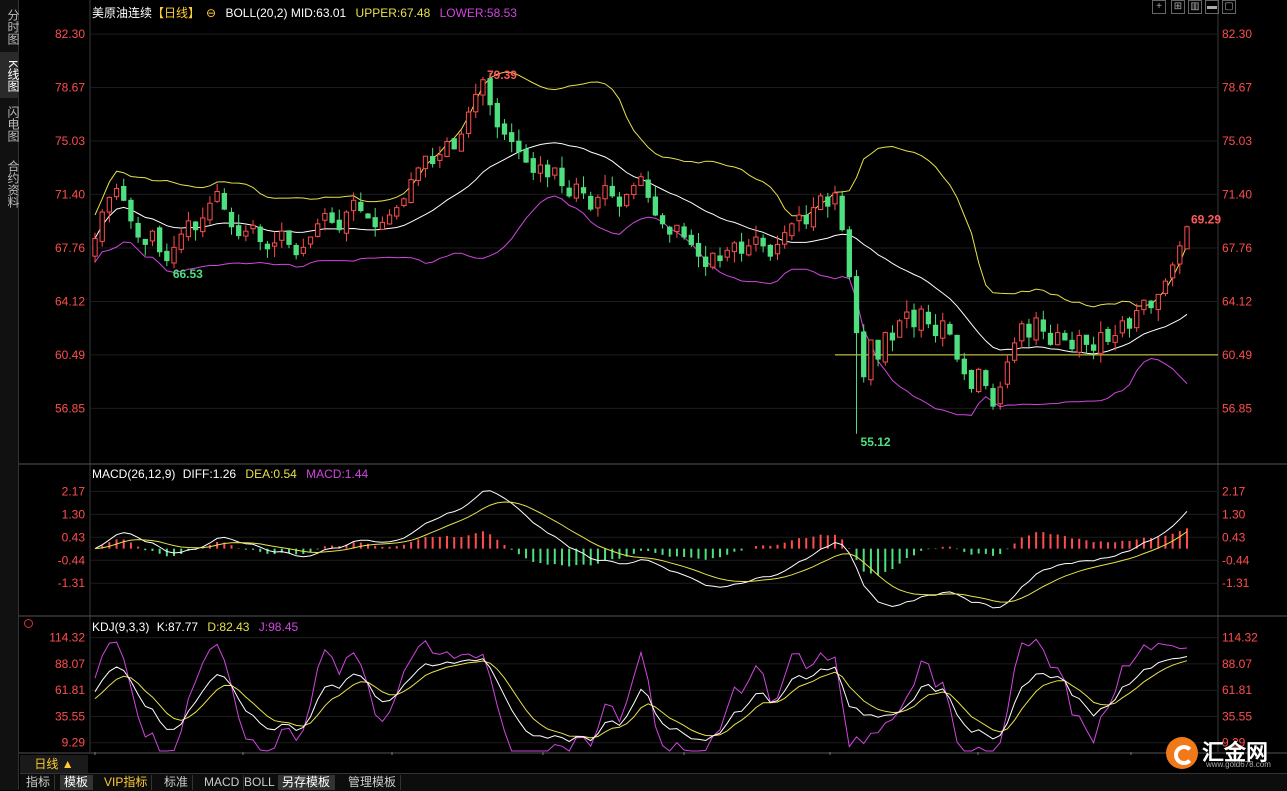  I want to click on tab-standard: 标准, so click(177, 782).